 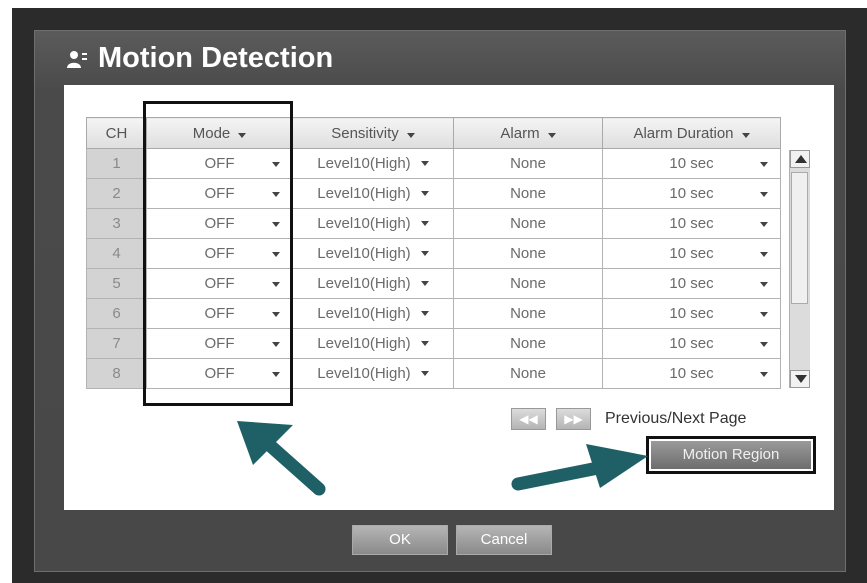 I want to click on pager-label: Previous/Next Page, so click(x=676, y=418).